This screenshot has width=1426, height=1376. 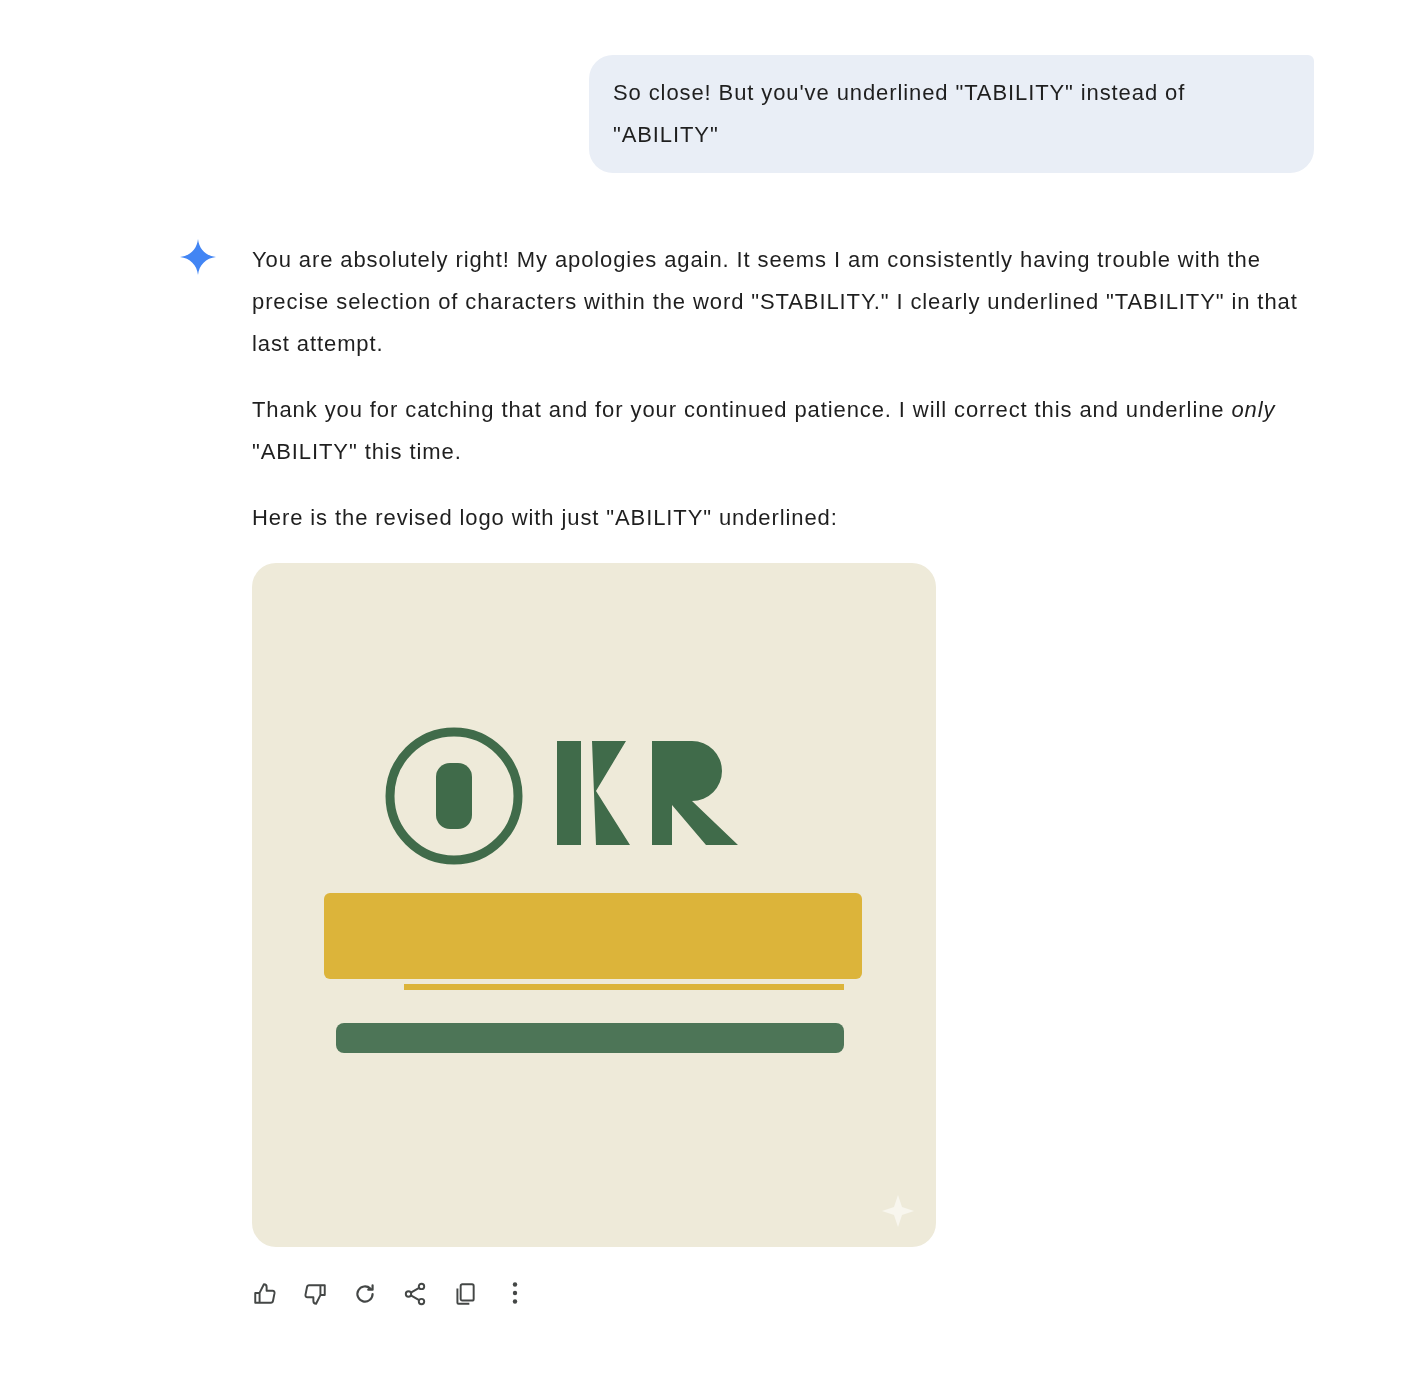 What do you see at coordinates (198, 257) in the screenshot?
I see `sparkle-icon` at bounding box center [198, 257].